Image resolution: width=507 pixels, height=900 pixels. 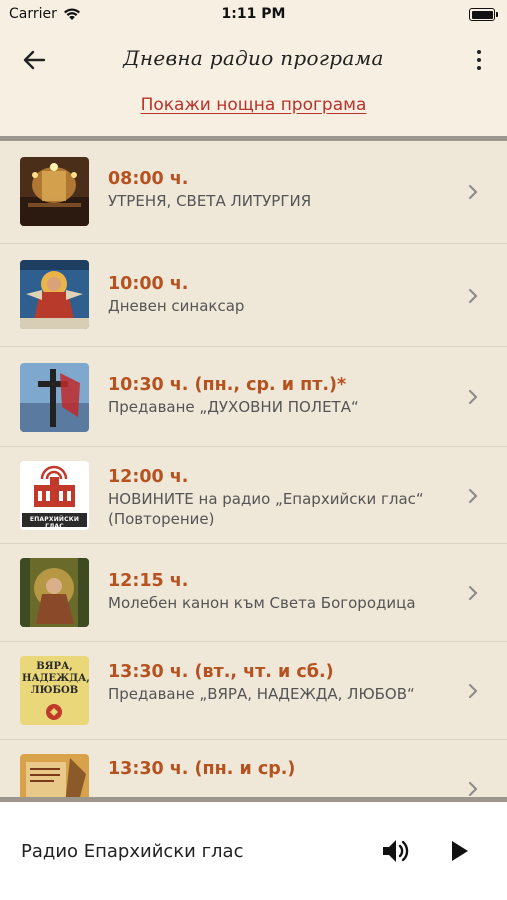 What do you see at coordinates (479, 52) in the screenshot?
I see `more-vertical-icon` at bounding box center [479, 52].